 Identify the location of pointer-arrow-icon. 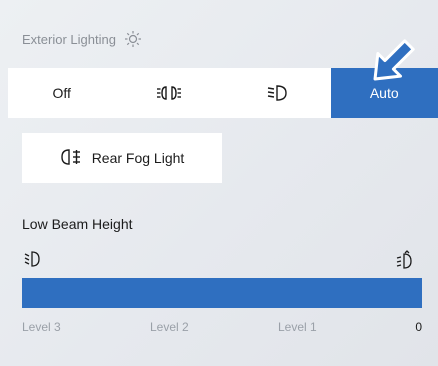
(392, 64).